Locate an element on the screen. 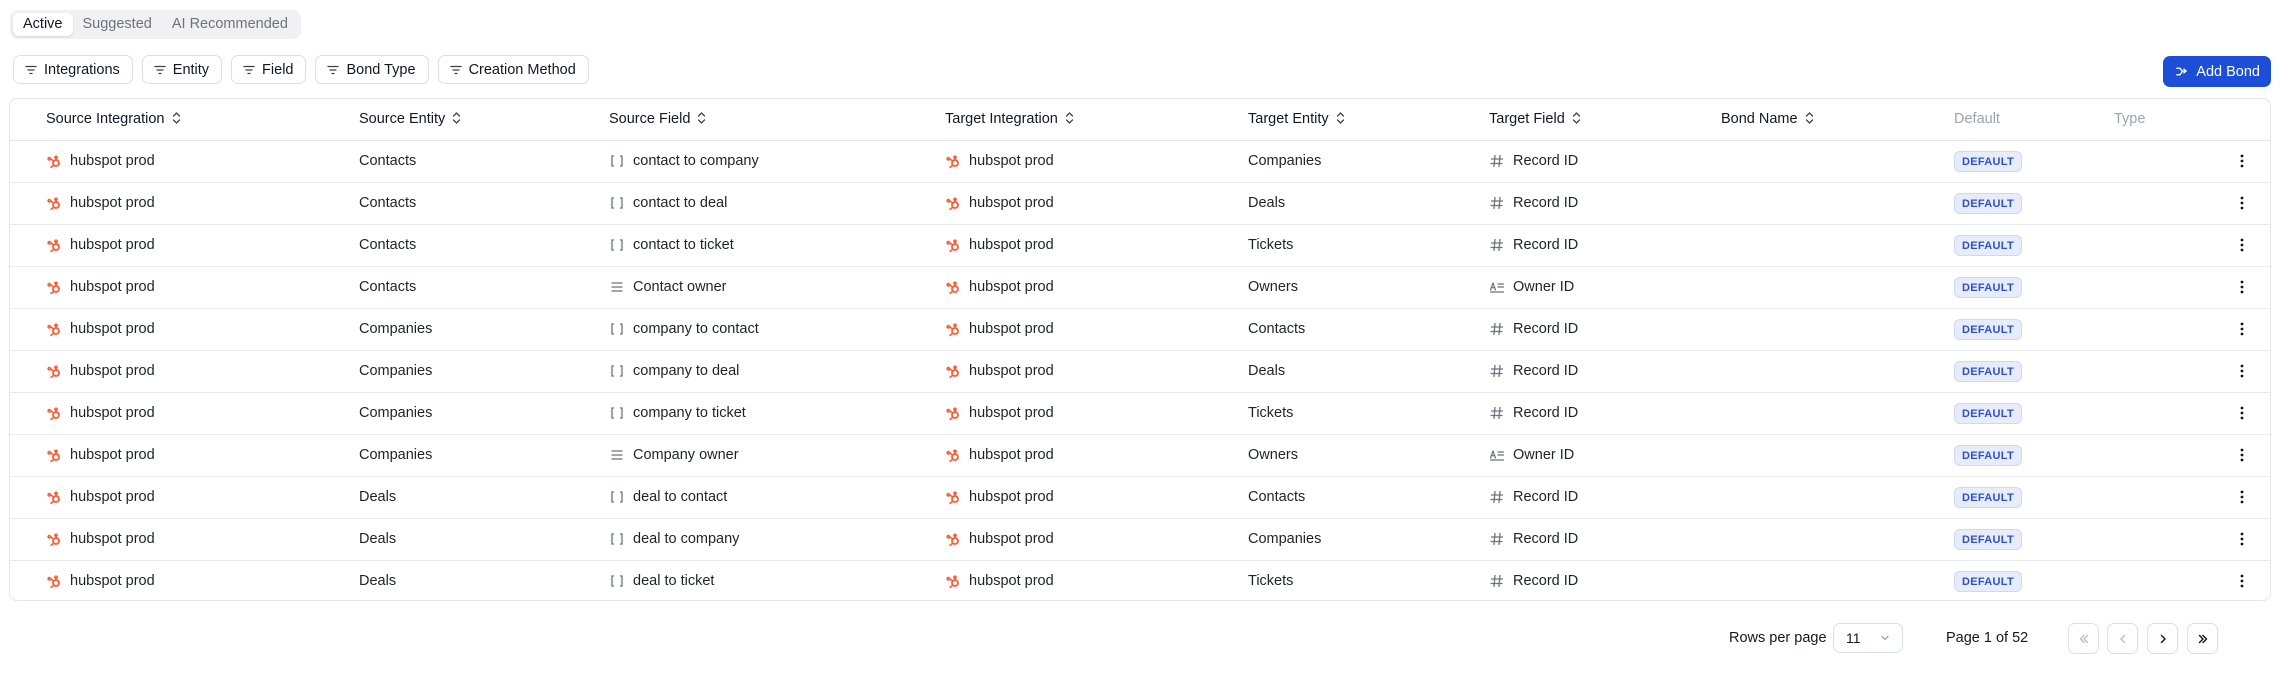  source-field-cell: contact to ticket is located at coordinates (683, 245).